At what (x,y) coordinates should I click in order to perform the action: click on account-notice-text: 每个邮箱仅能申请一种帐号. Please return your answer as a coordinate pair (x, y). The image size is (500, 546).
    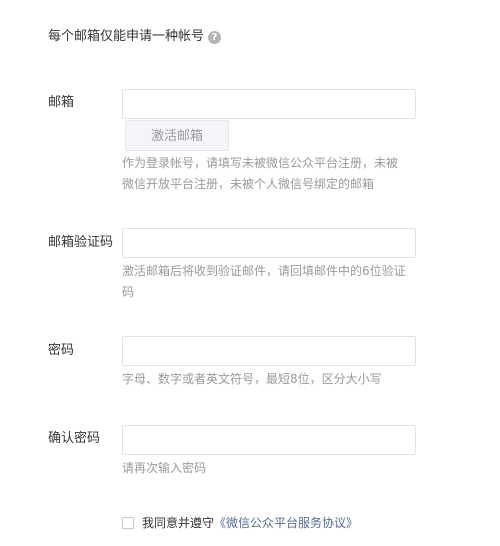
    Looking at the image, I should click on (126, 36).